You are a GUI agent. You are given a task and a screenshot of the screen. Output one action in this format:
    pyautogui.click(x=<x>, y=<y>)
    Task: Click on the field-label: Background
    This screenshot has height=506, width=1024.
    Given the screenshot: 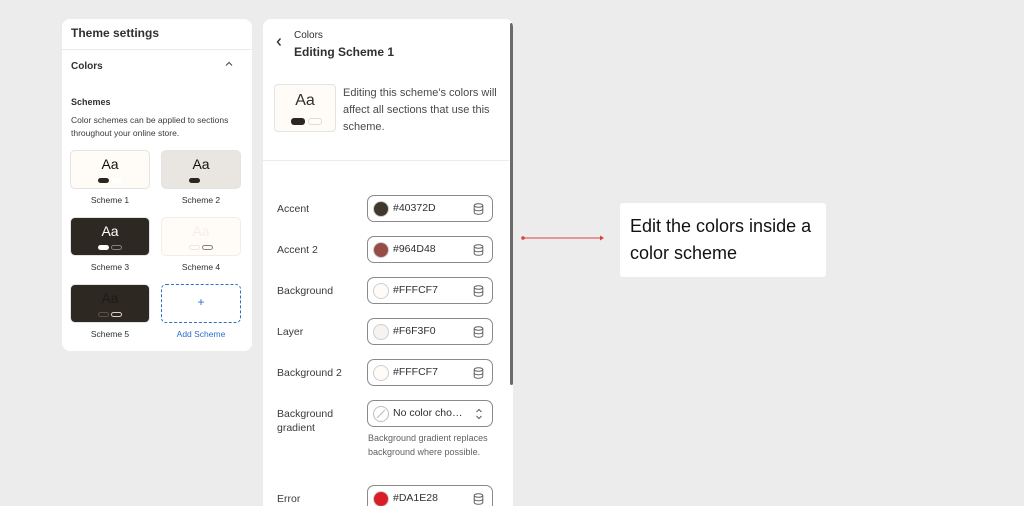 What is the action you would take?
    pyautogui.click(x=305, y=291)
    